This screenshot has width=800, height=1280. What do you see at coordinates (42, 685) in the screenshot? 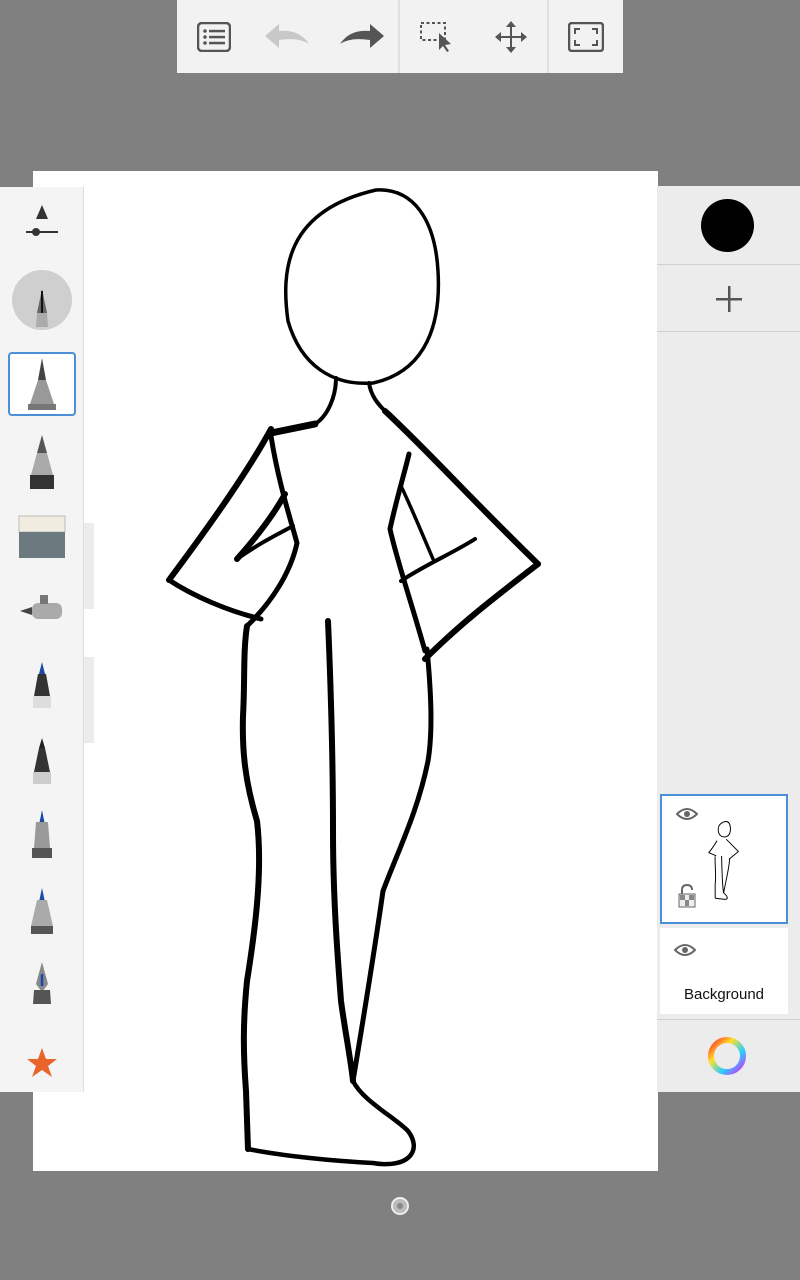
I see `ballpoint-pen-tool` at bounding box center [42, 685].